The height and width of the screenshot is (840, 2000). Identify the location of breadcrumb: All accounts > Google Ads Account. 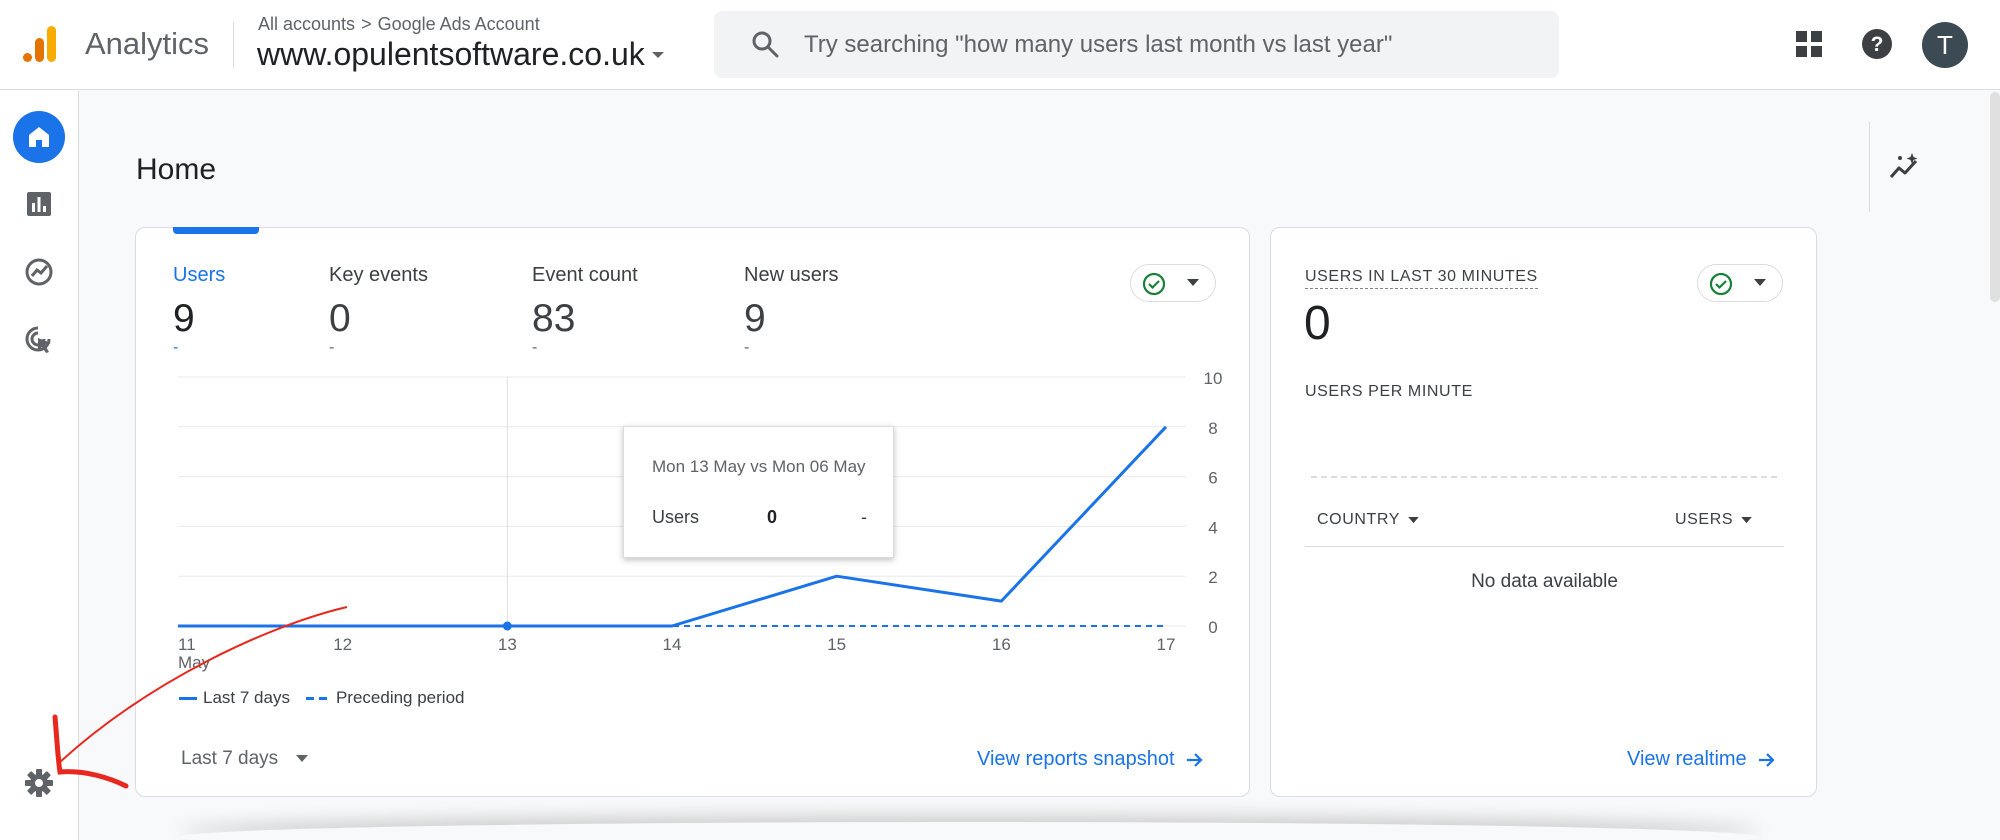
(399, 24).